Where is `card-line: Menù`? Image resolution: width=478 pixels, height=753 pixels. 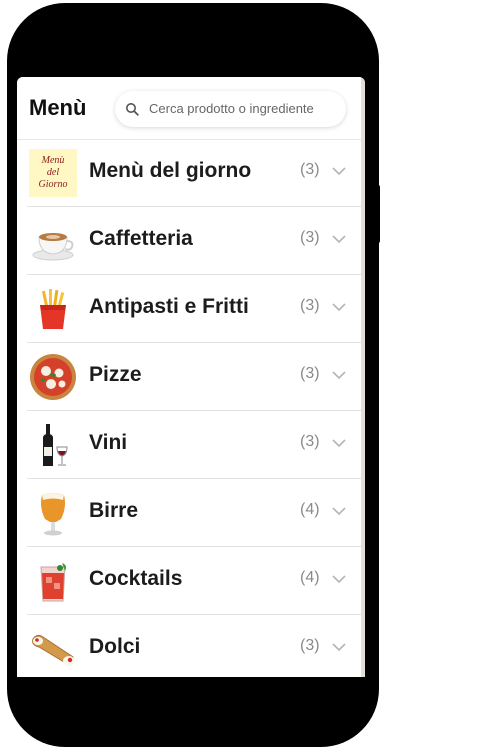 card-line: Menù is located at coordinates (53, 160).